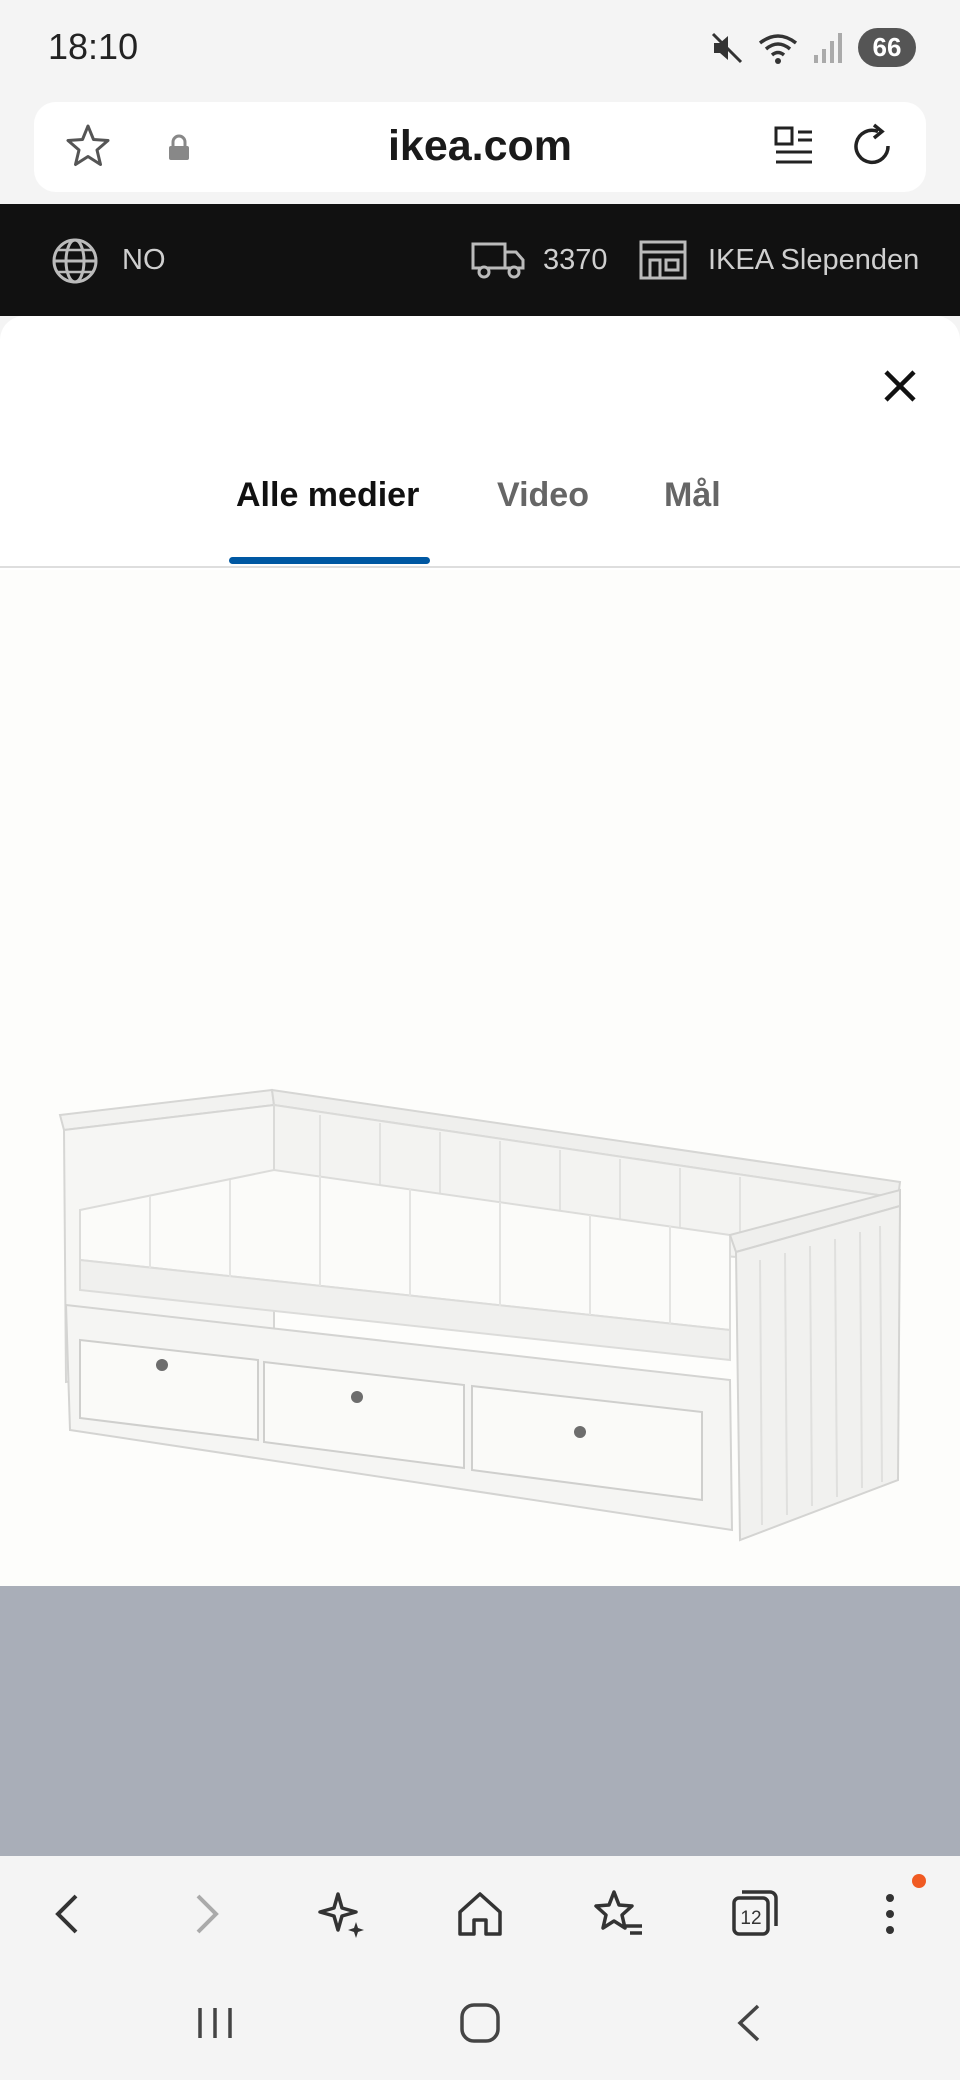 The width and height of the screenshot is (960, 2080). What do you see at coordinates (778, 48) in the screenshot?
I see `wifi-icon` at bounding box center [778, 48].